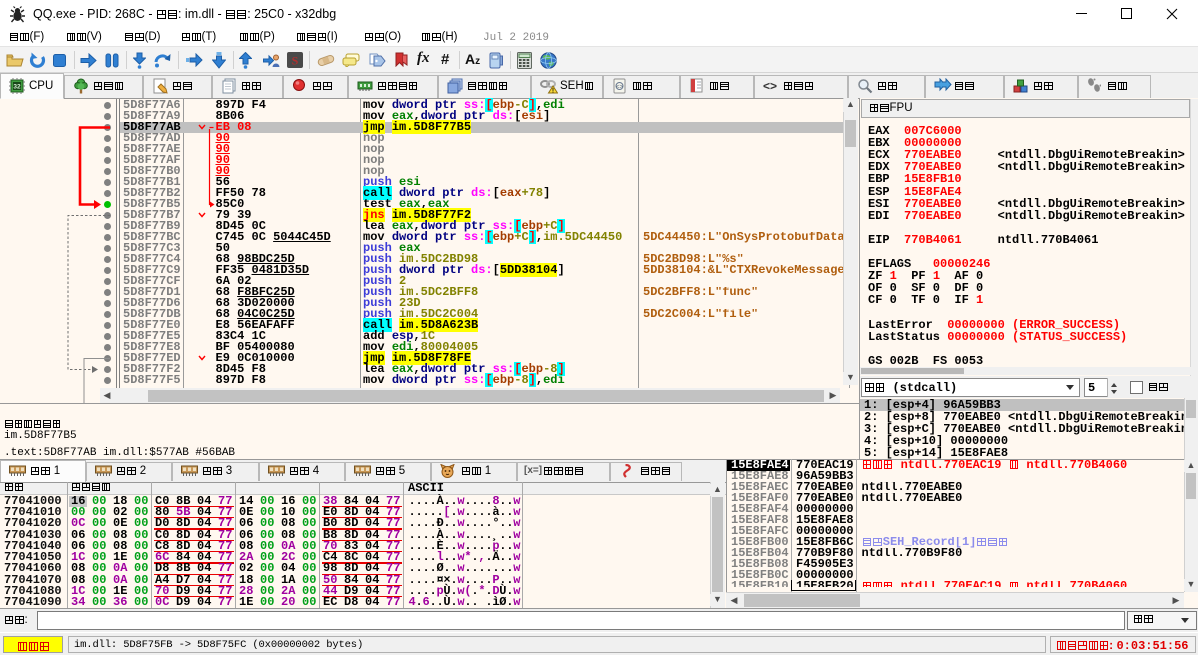 The image size is (1198, 655). I want to click on svg-text: 32, so click(17, 87).